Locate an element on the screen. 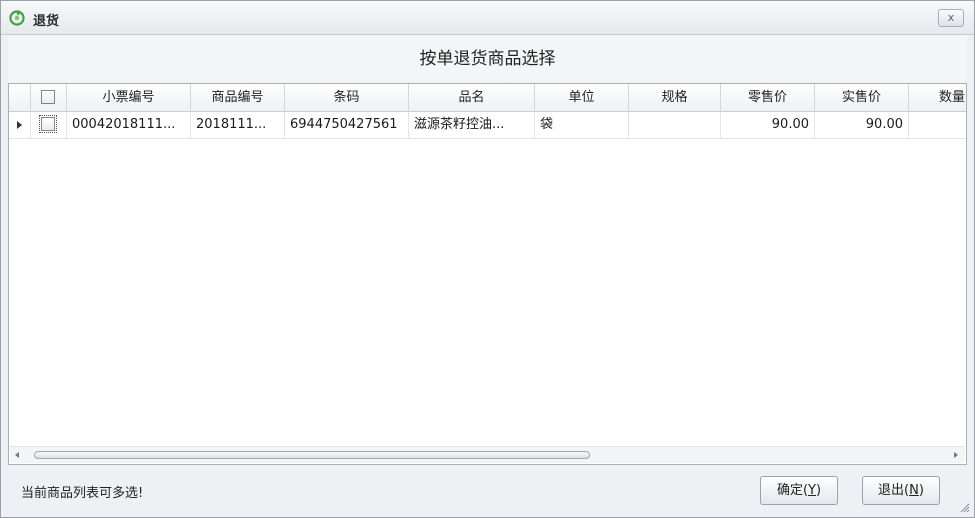  confirm-label-close: ) is located at coordinates (818, 490).